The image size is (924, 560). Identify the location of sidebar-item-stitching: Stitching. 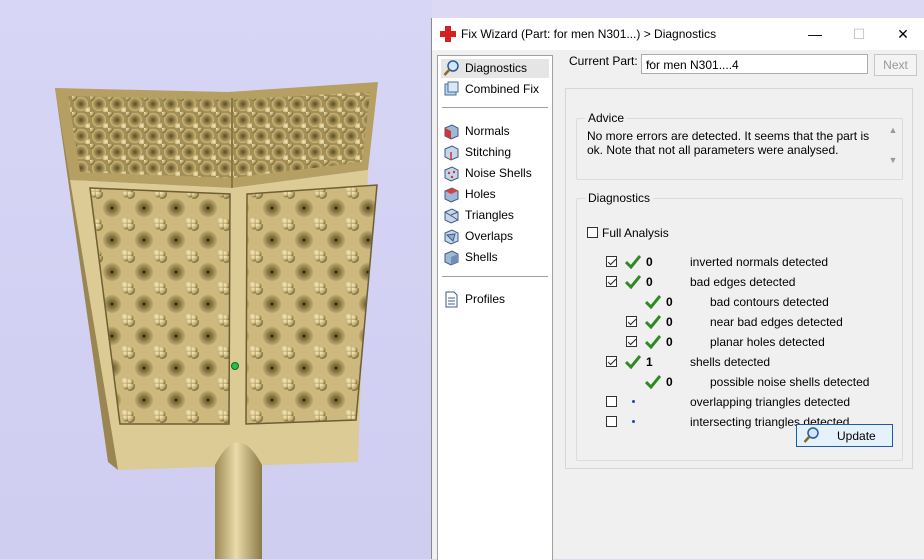
(495, 152).